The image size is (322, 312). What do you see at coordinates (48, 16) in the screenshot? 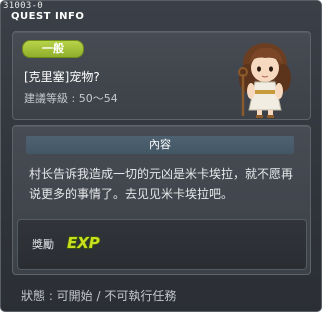
I see `window-title: QUEST INFO` at bounding box center [48, 16].